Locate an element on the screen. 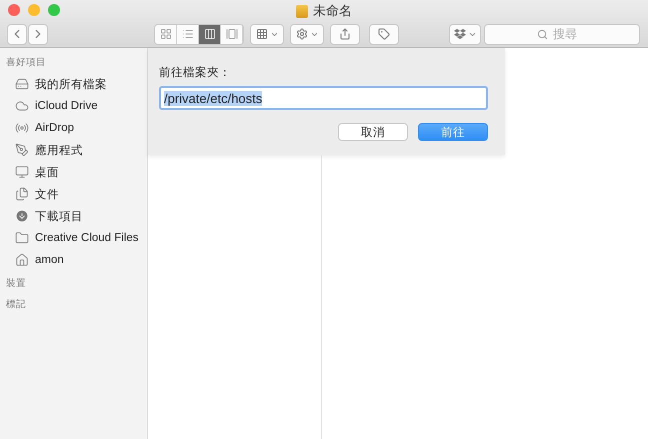  sidebar-item: iCloud Drive is located at coordinates (73, 106).